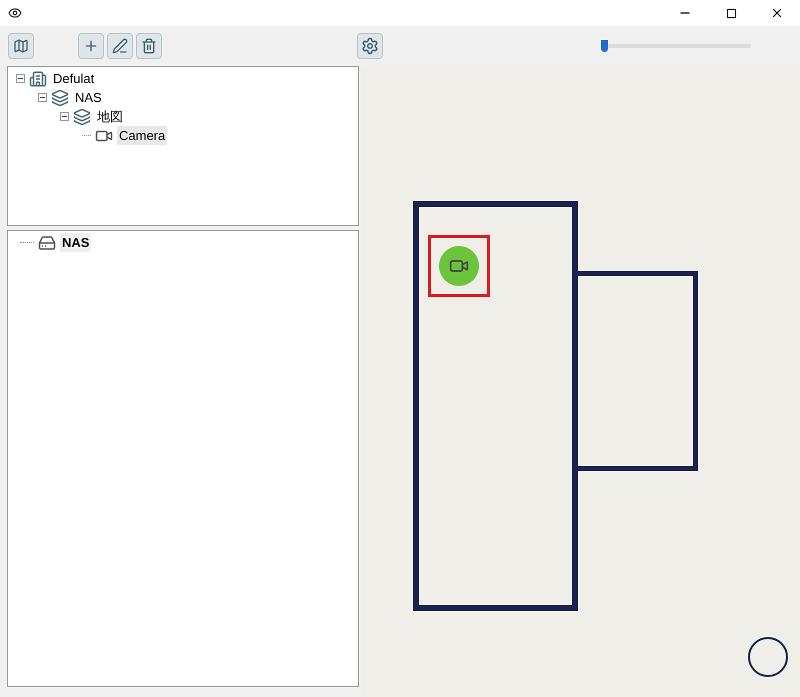  I want to click on trash-icon, so click(149, 46).